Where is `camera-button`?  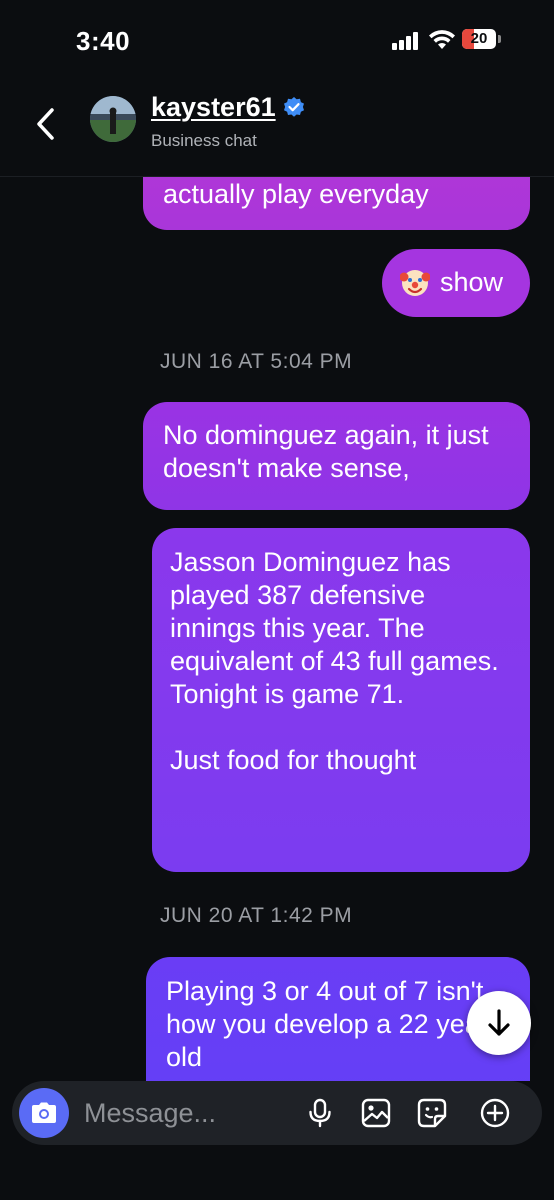
camera-button is located at coordinates (44, 1113).